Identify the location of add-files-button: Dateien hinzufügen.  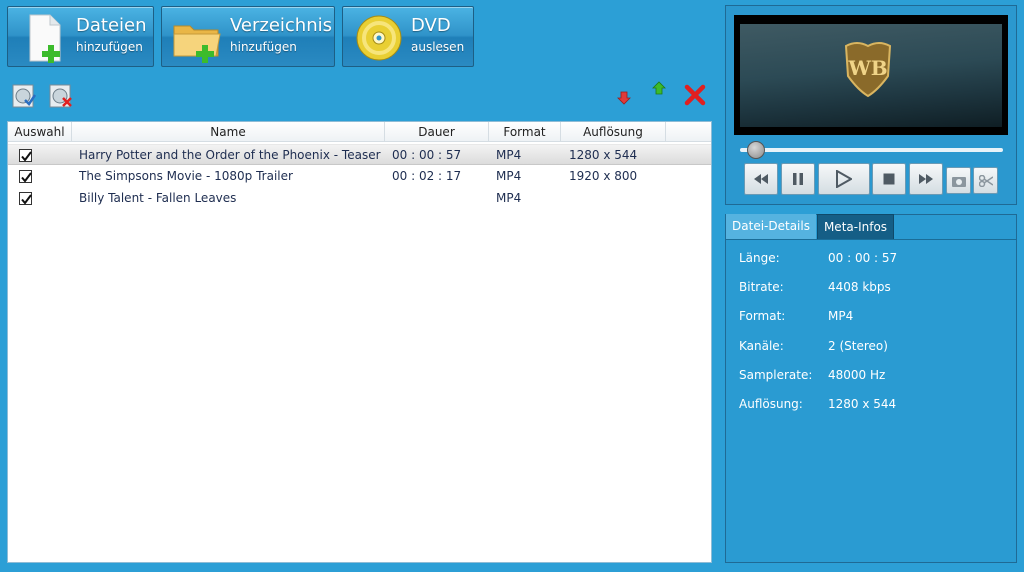
(80, 36).